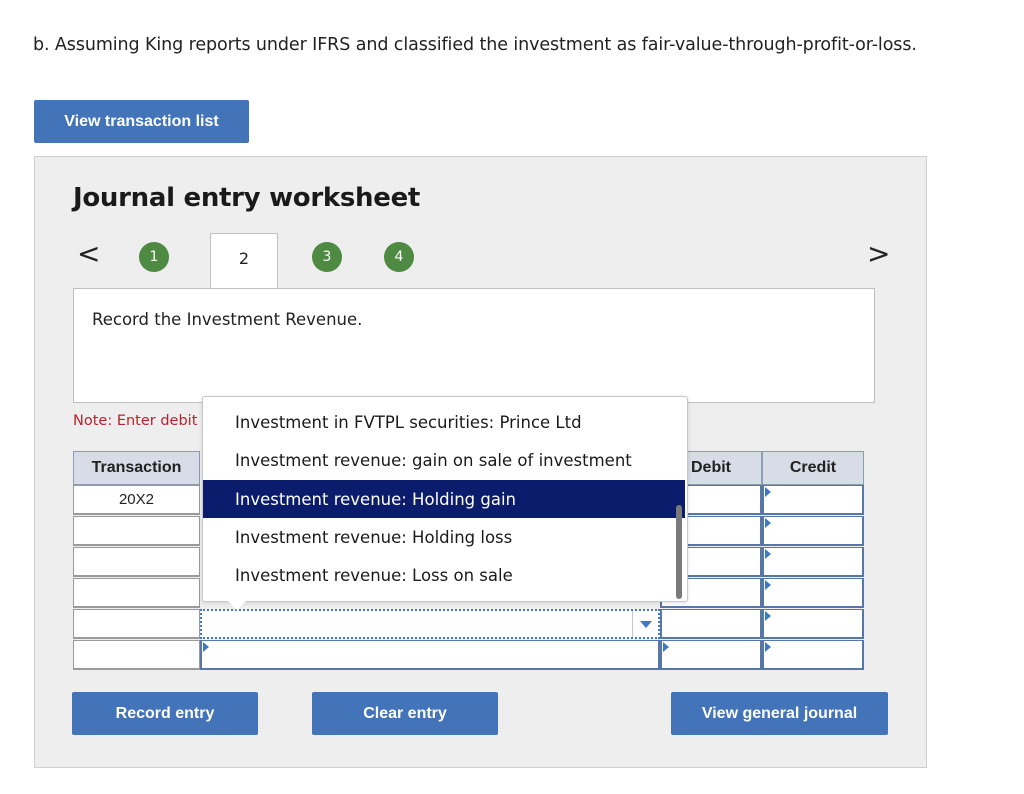 This screenshot has width=1024, height=794. Describe the element at coordinates (444, 575) in the screenshot. I see `dropdown-option: Investment revenue: Loss on sale` at that location.